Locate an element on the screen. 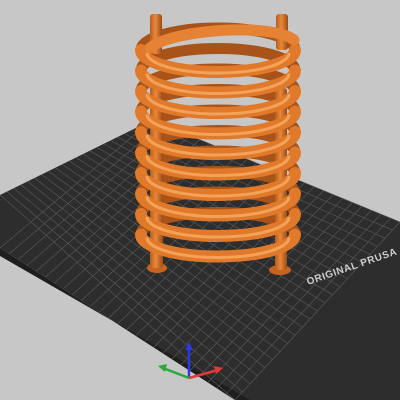 Image resolution: width=400 pixels, height=400 pixels. y-axis-arrow is located at coordinates (162, 368).